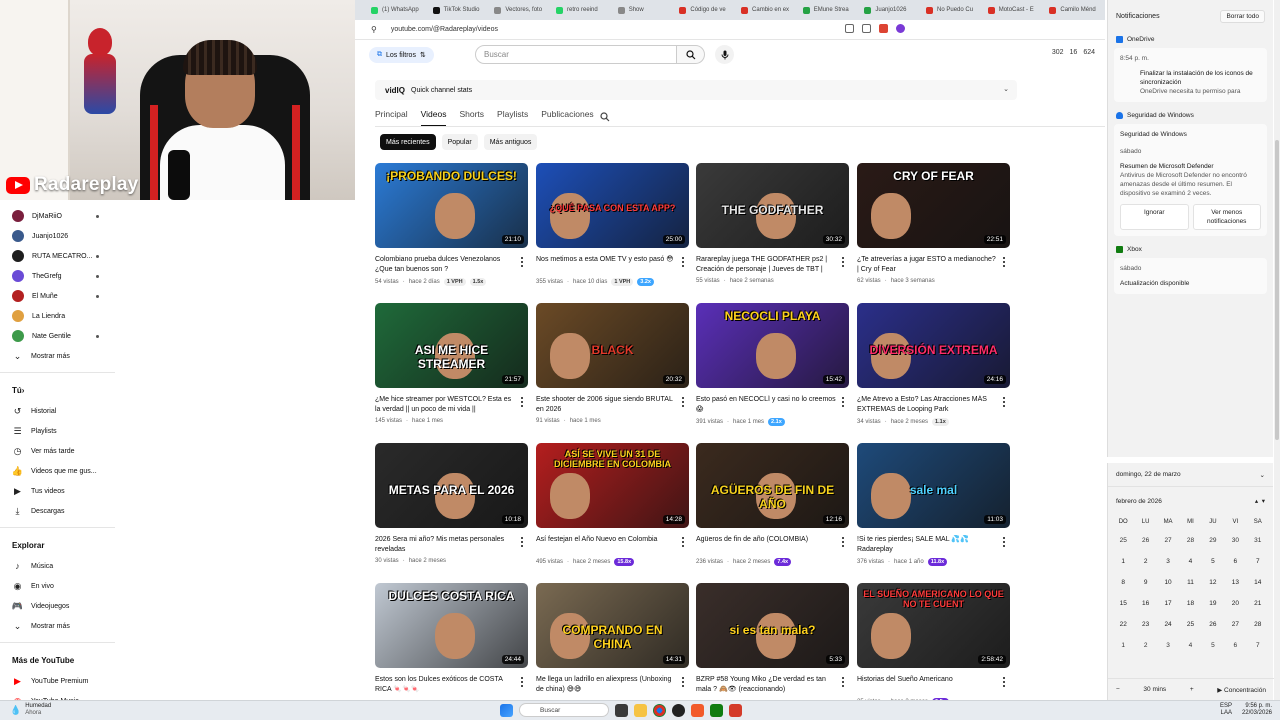 The height and width of the screenshot is (720, 1280). Describe the element at coordinates (1213, 561) in the screenshot. I see `calendar-day: 5` at that location.